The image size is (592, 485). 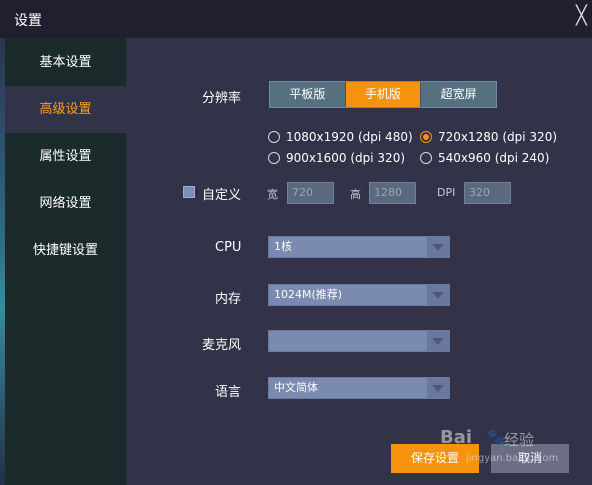 What do you see at coordinates (189, 192) in the screenshot?
I see `custom-checkbox` at bounding box center [189, 192].